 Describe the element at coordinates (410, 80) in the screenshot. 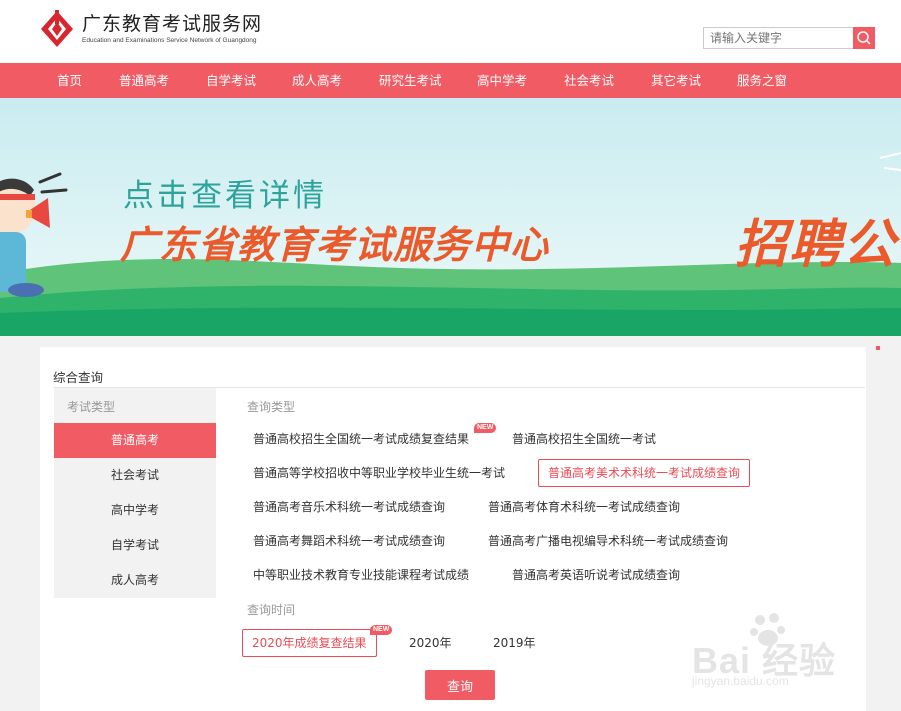

I see `nav-item-postgraduate: 研究生考试` at that location.